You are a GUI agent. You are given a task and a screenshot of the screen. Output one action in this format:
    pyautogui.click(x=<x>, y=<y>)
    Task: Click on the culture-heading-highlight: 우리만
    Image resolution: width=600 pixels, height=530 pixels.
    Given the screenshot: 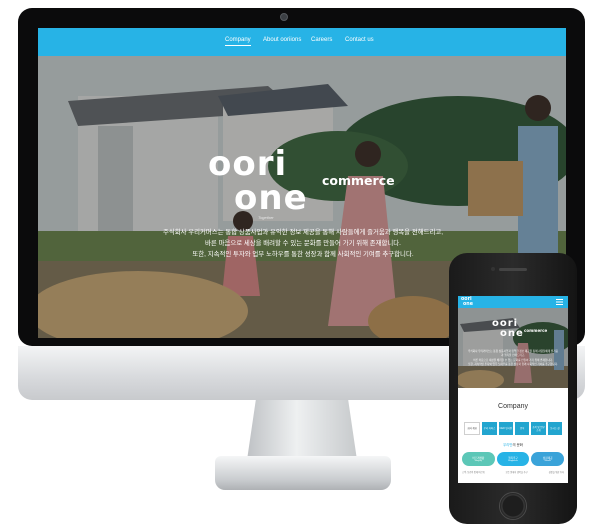 What is the action you would take?
    pyautogui.click(x=508, y=445)
    